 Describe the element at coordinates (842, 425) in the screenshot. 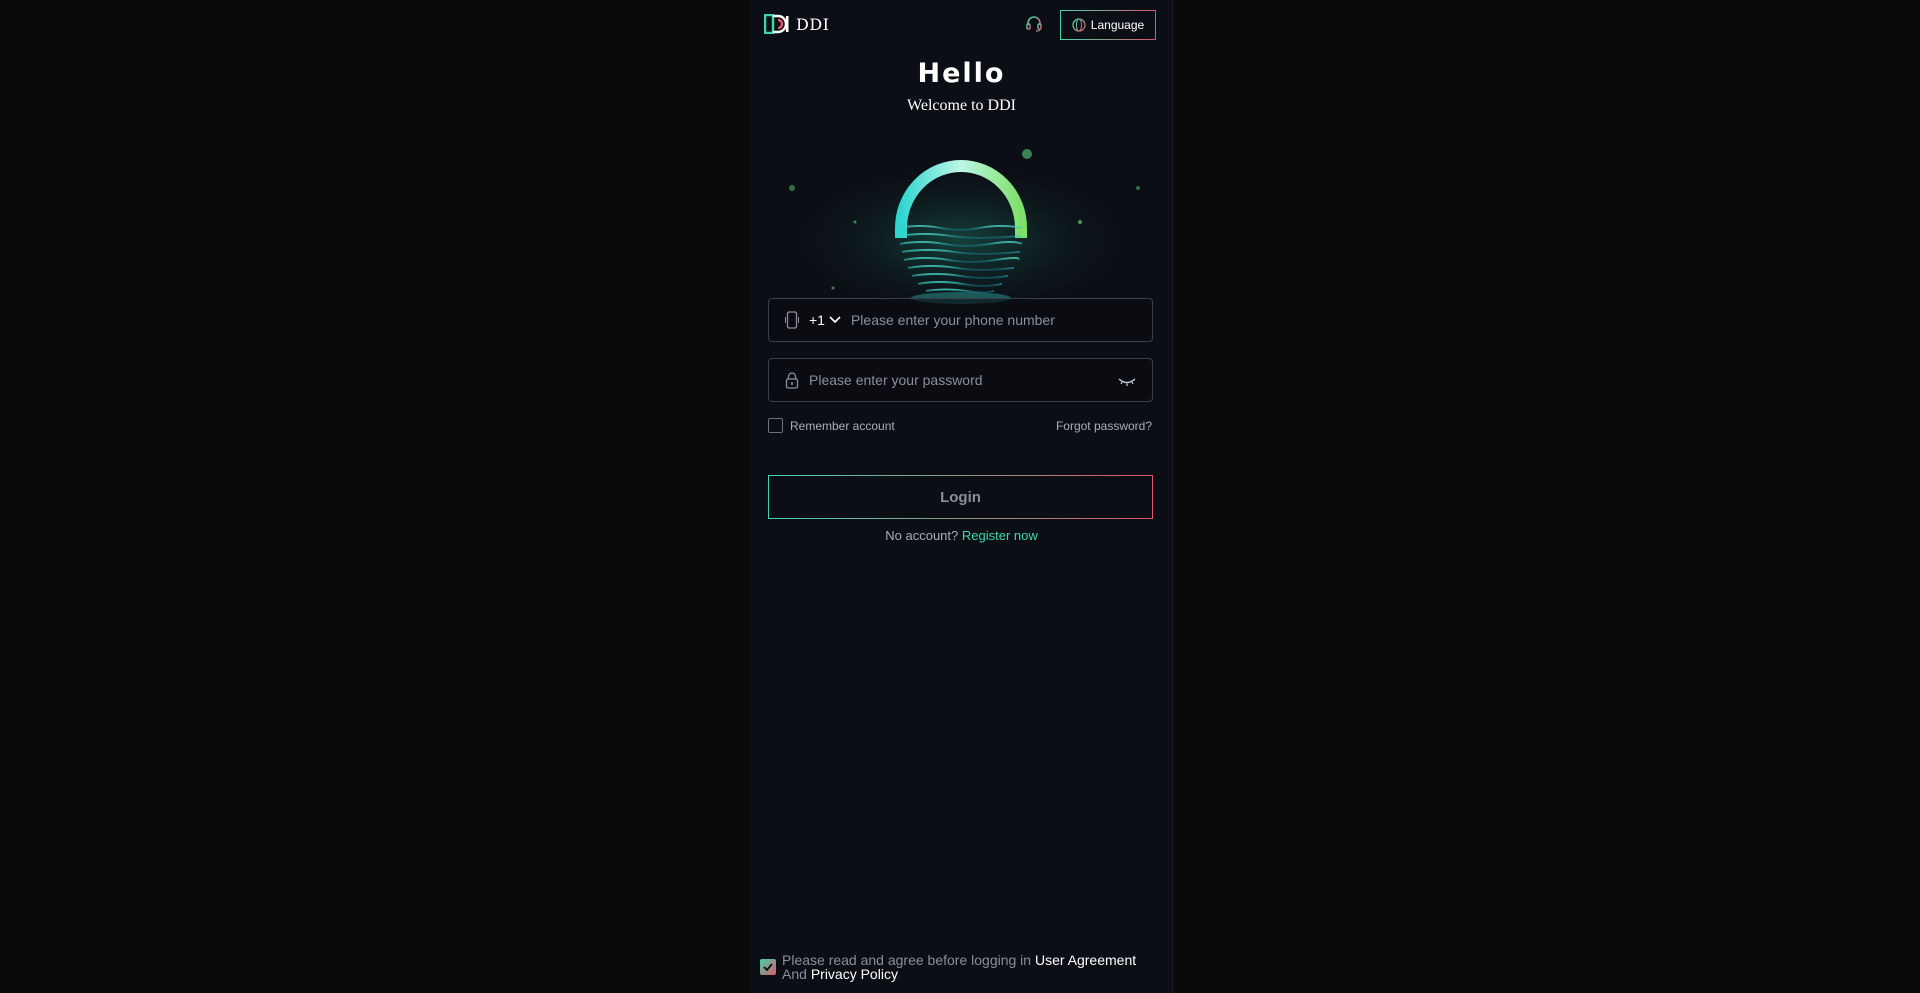

I see `remember-label: Remember account` at that location.